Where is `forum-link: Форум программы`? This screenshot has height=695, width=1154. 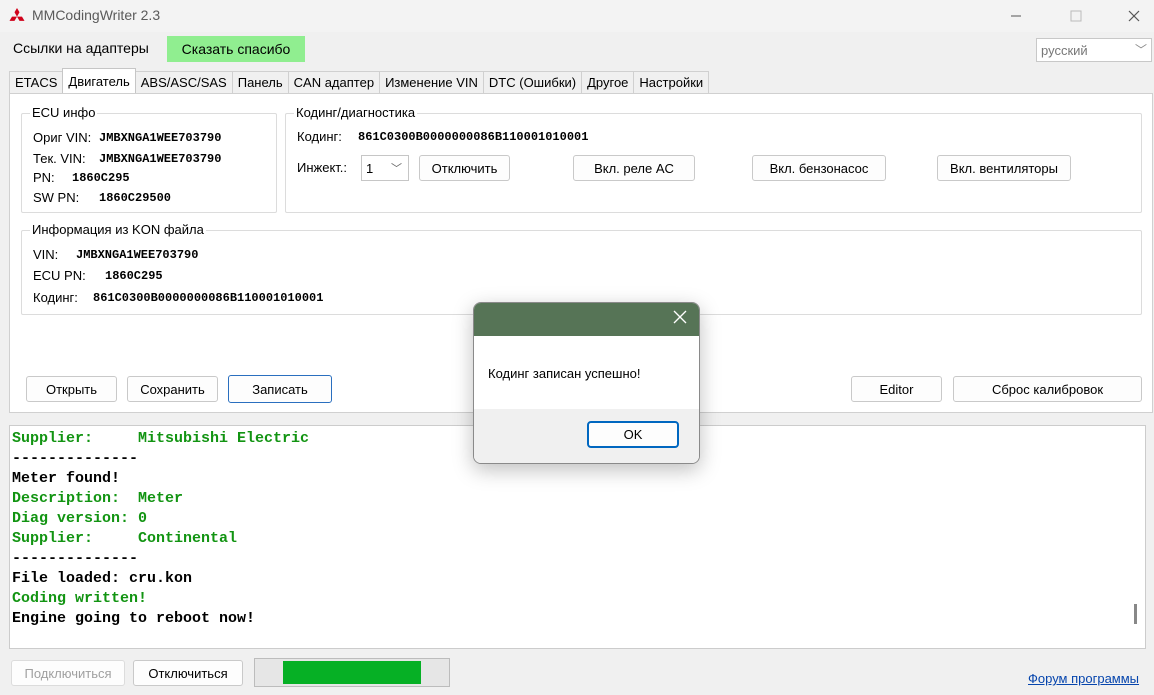
forum-link: Форум программы is located at coordinates (1083, 678).